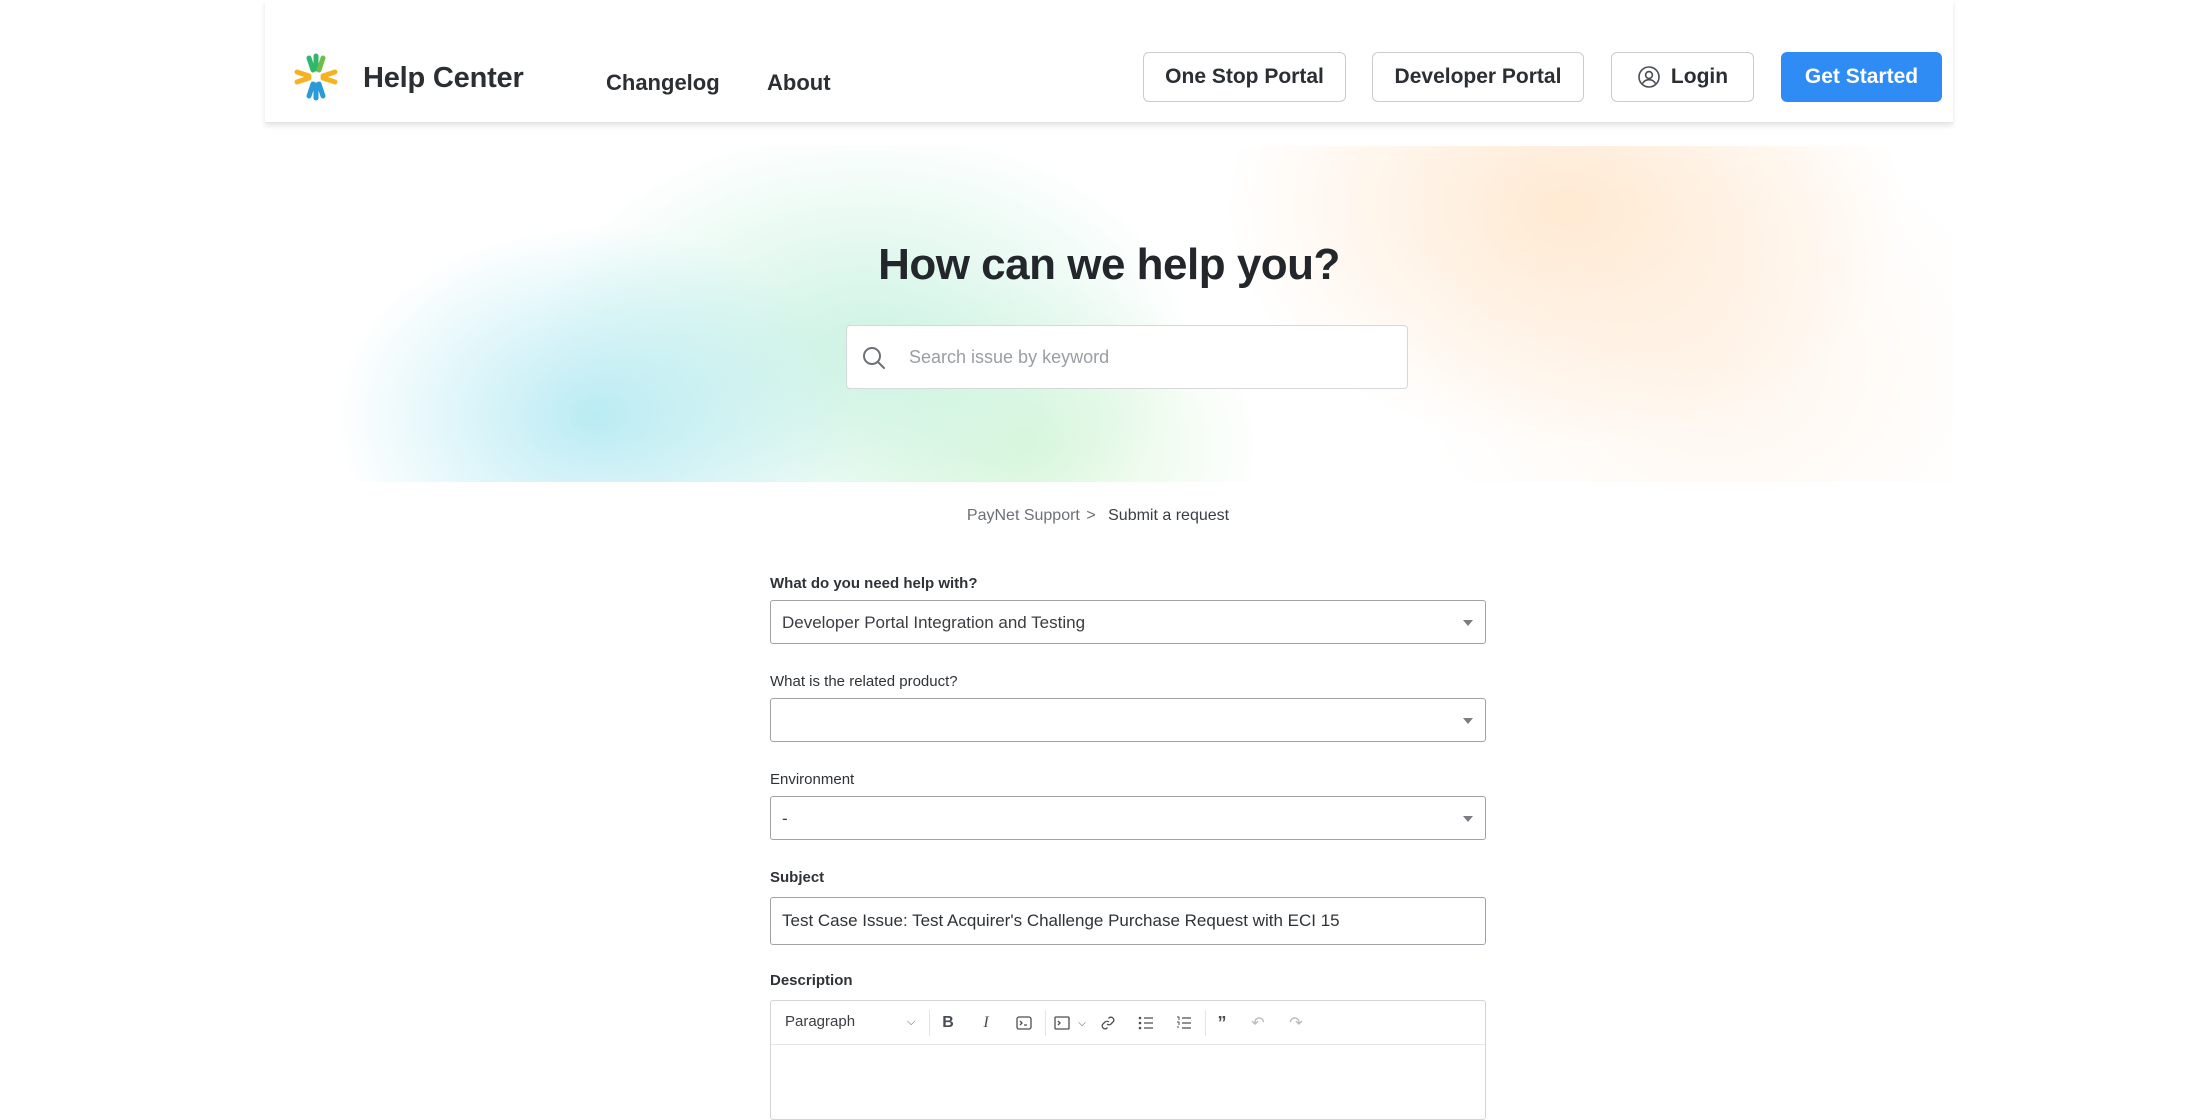  What do you see at coordinates (1023, 515) in the screenshot?
I see `breadcrumb-paynet-support: PayNet Support` at bounding box center [1023, 515].